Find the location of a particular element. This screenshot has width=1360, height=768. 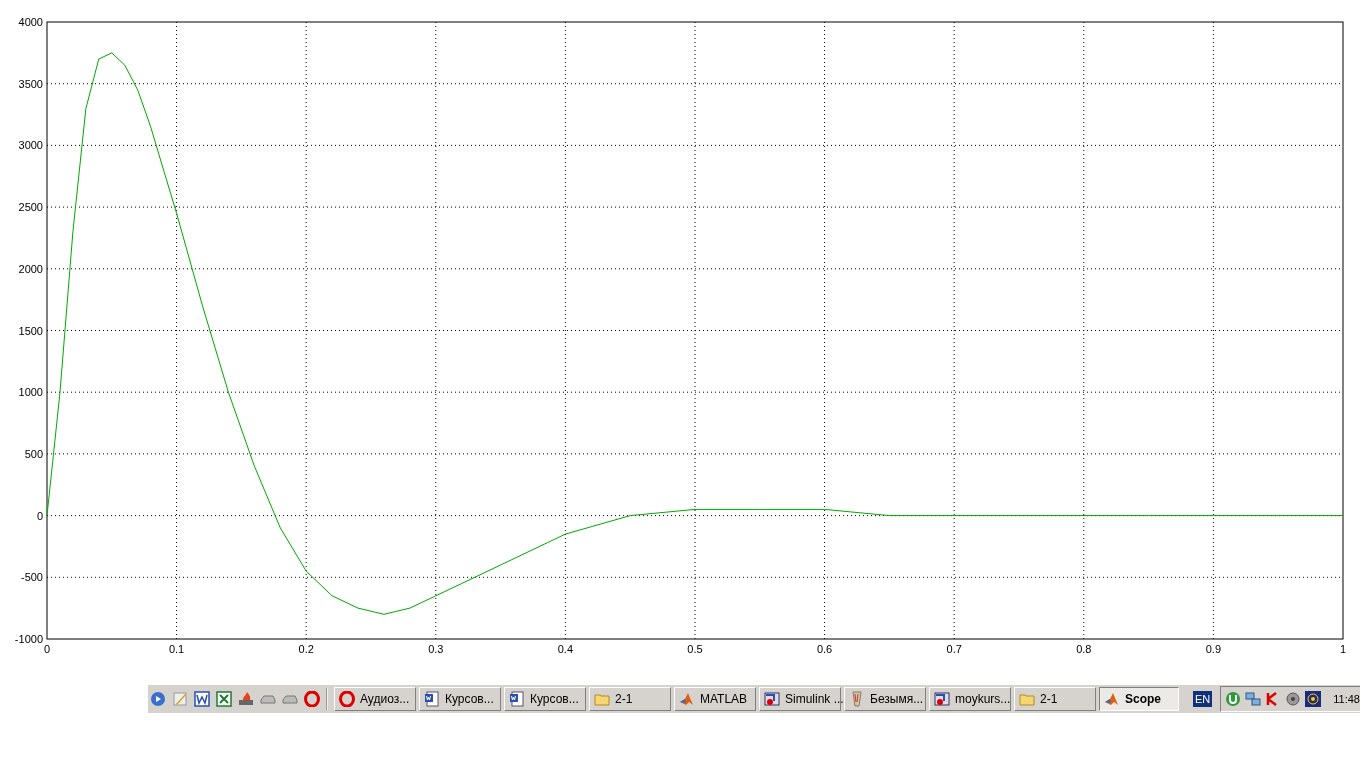

y-tick-label: 4000 is located at coordinates (30, 22).